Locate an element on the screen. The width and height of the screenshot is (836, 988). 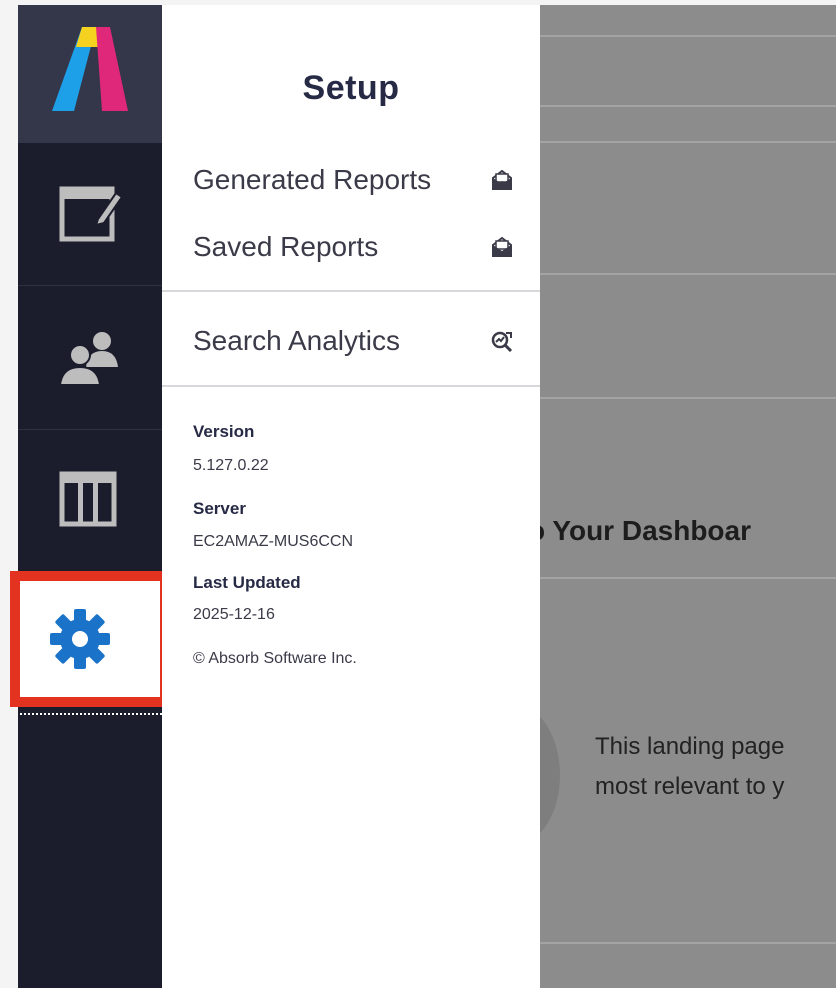
focus-outline is located at coordinates (91, 714).